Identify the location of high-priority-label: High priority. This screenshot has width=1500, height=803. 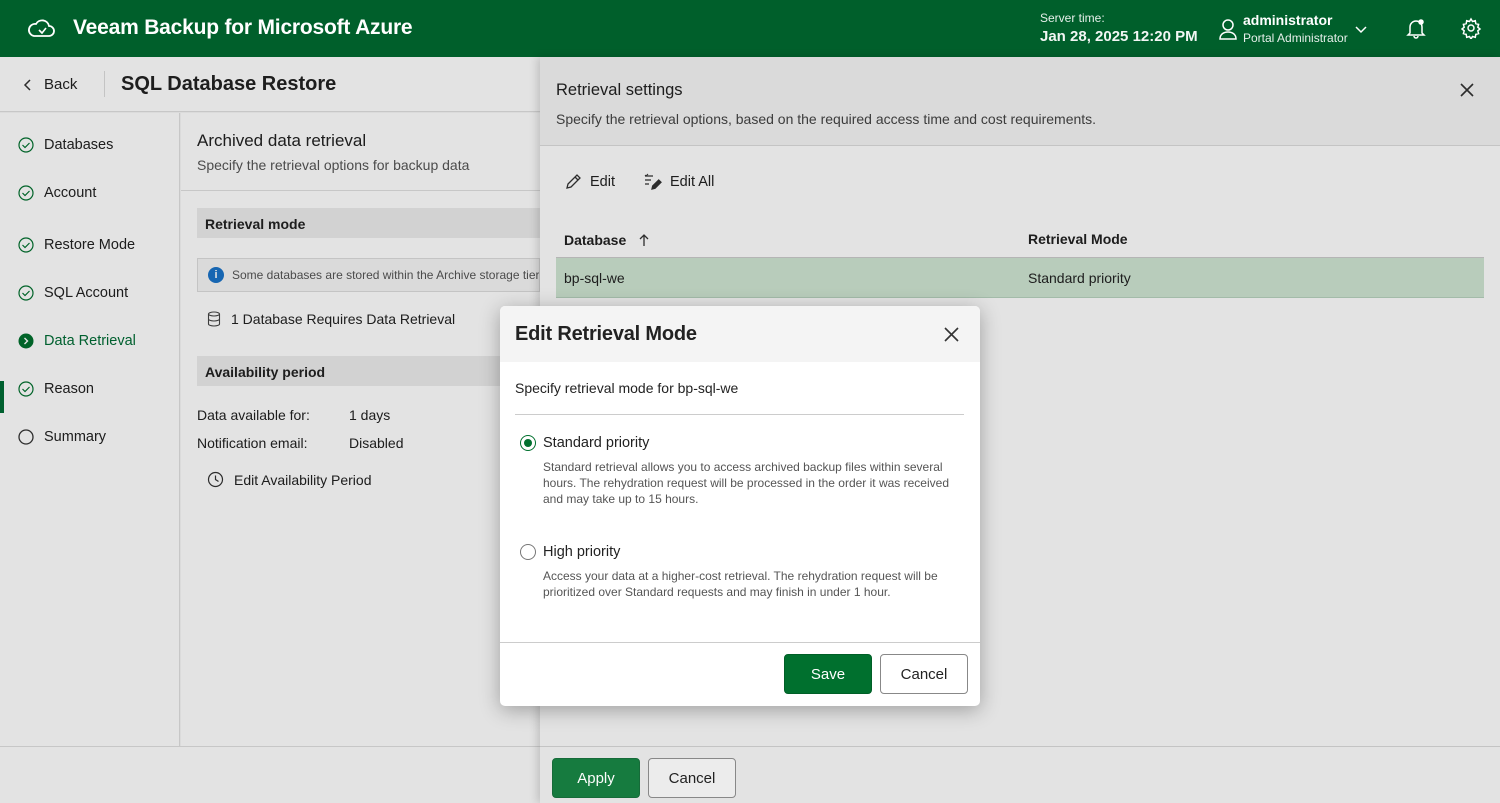
(581, 552).